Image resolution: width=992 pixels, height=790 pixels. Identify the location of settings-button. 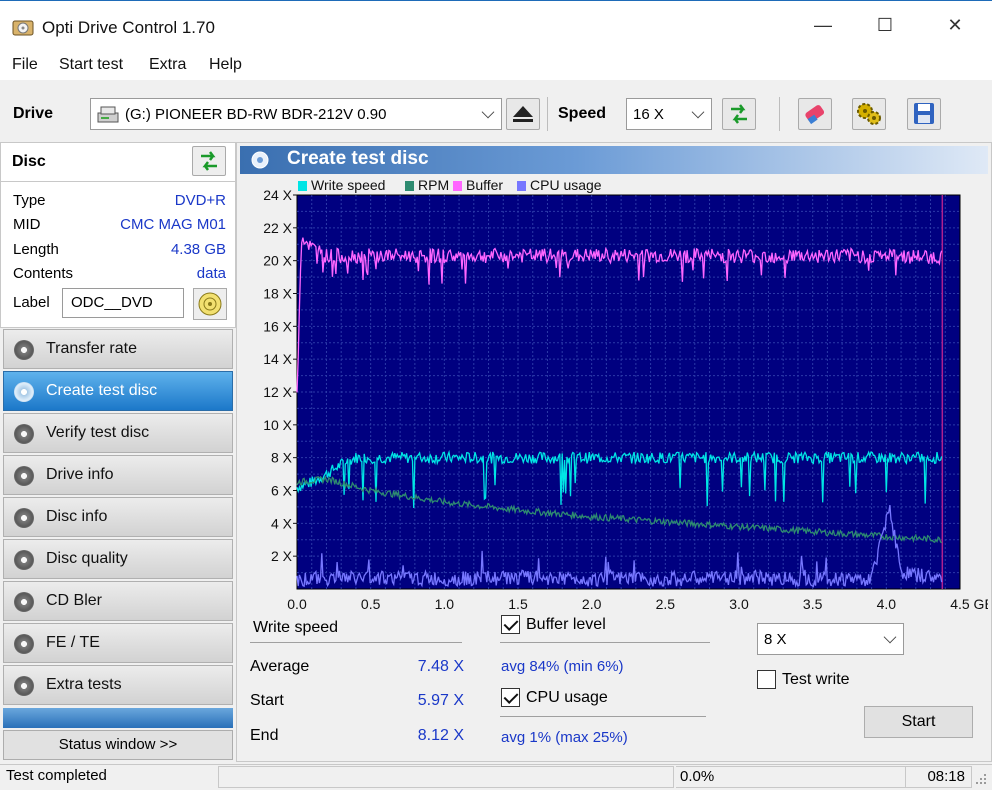
(869, 114).